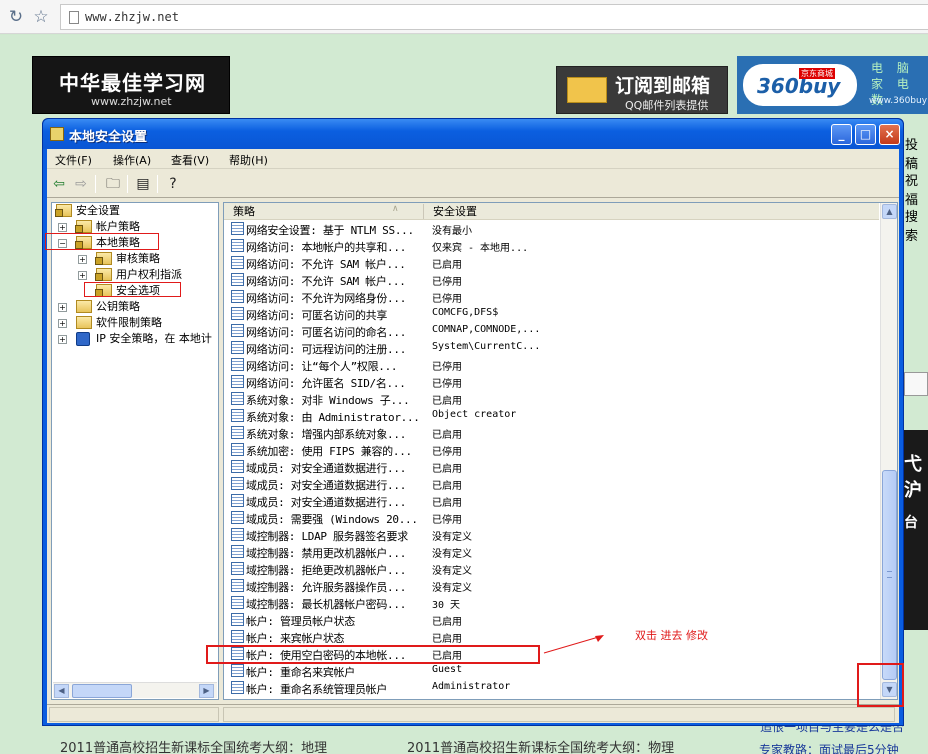 This screenshot has height=754, width=928. Describe the element at coordinates (494, 17) in the screenshot. I see `address-bar: www.zhzjw.net` at that location.